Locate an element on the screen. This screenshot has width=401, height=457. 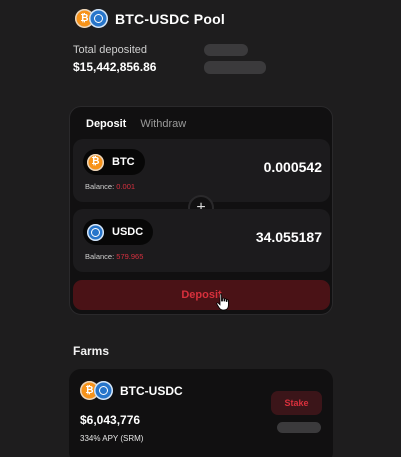
usdc-balance: Balance: 579.965 is located at coordinates (114, 256).